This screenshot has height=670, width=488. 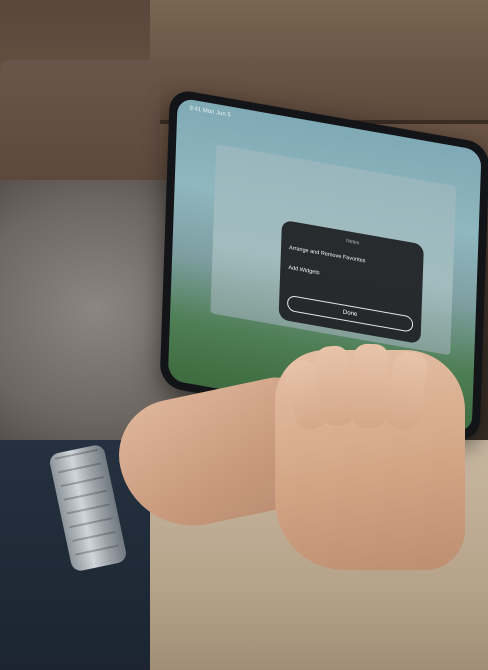 I want to click on finger-ring, so click(x=370, y=386).